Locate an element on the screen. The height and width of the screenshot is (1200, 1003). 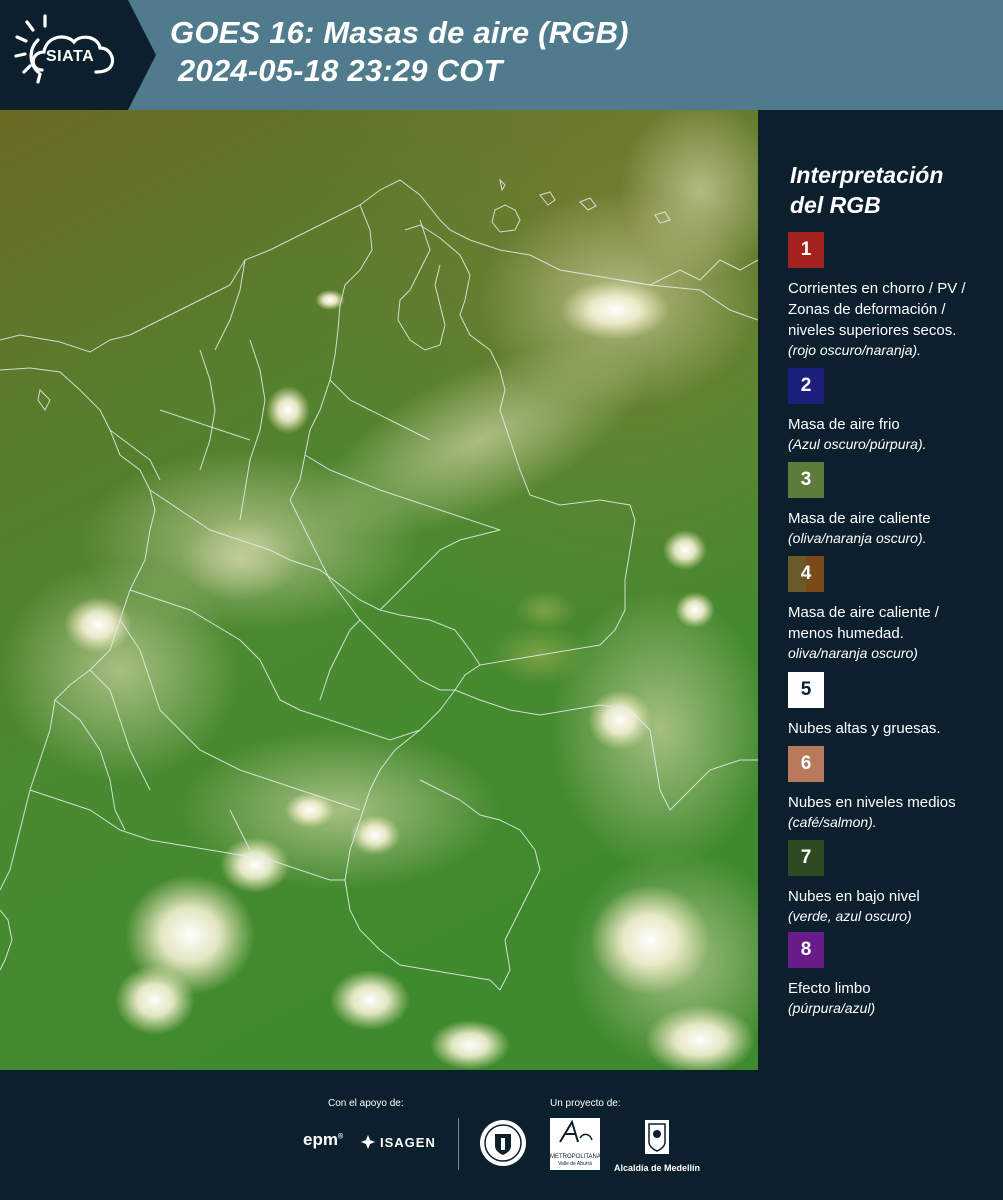
legend-number-6: 6 is located at coordinates (806, 763).